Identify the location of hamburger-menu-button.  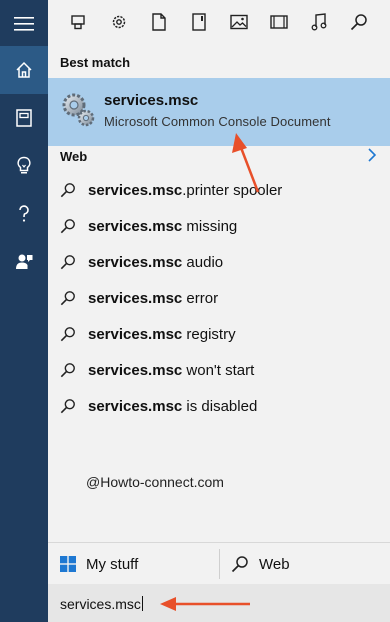
(24, 24).